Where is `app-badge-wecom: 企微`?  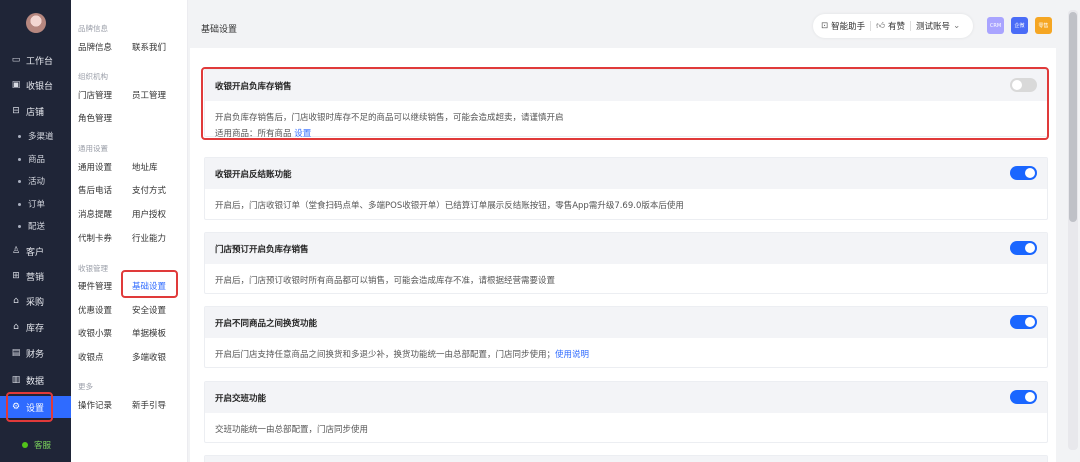 app-badge-wecom: 企微 is located at coordinates (1019, 25).